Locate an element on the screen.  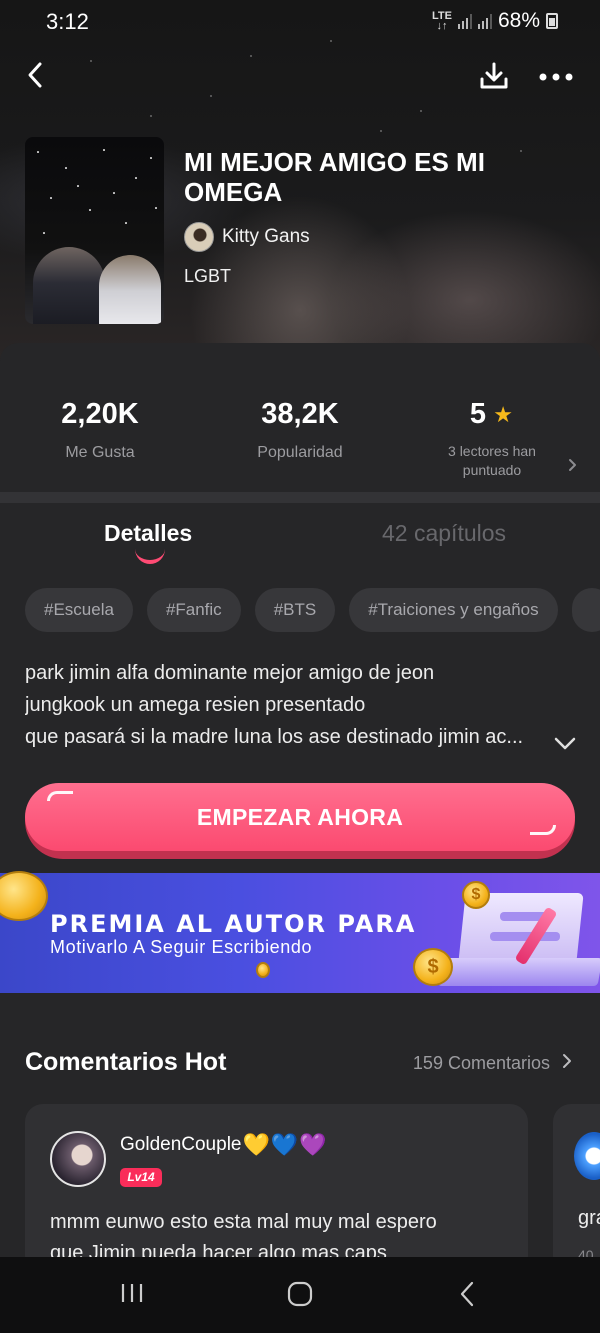
user-level-badge: Lv14 is located at coordinates (141, 1177).